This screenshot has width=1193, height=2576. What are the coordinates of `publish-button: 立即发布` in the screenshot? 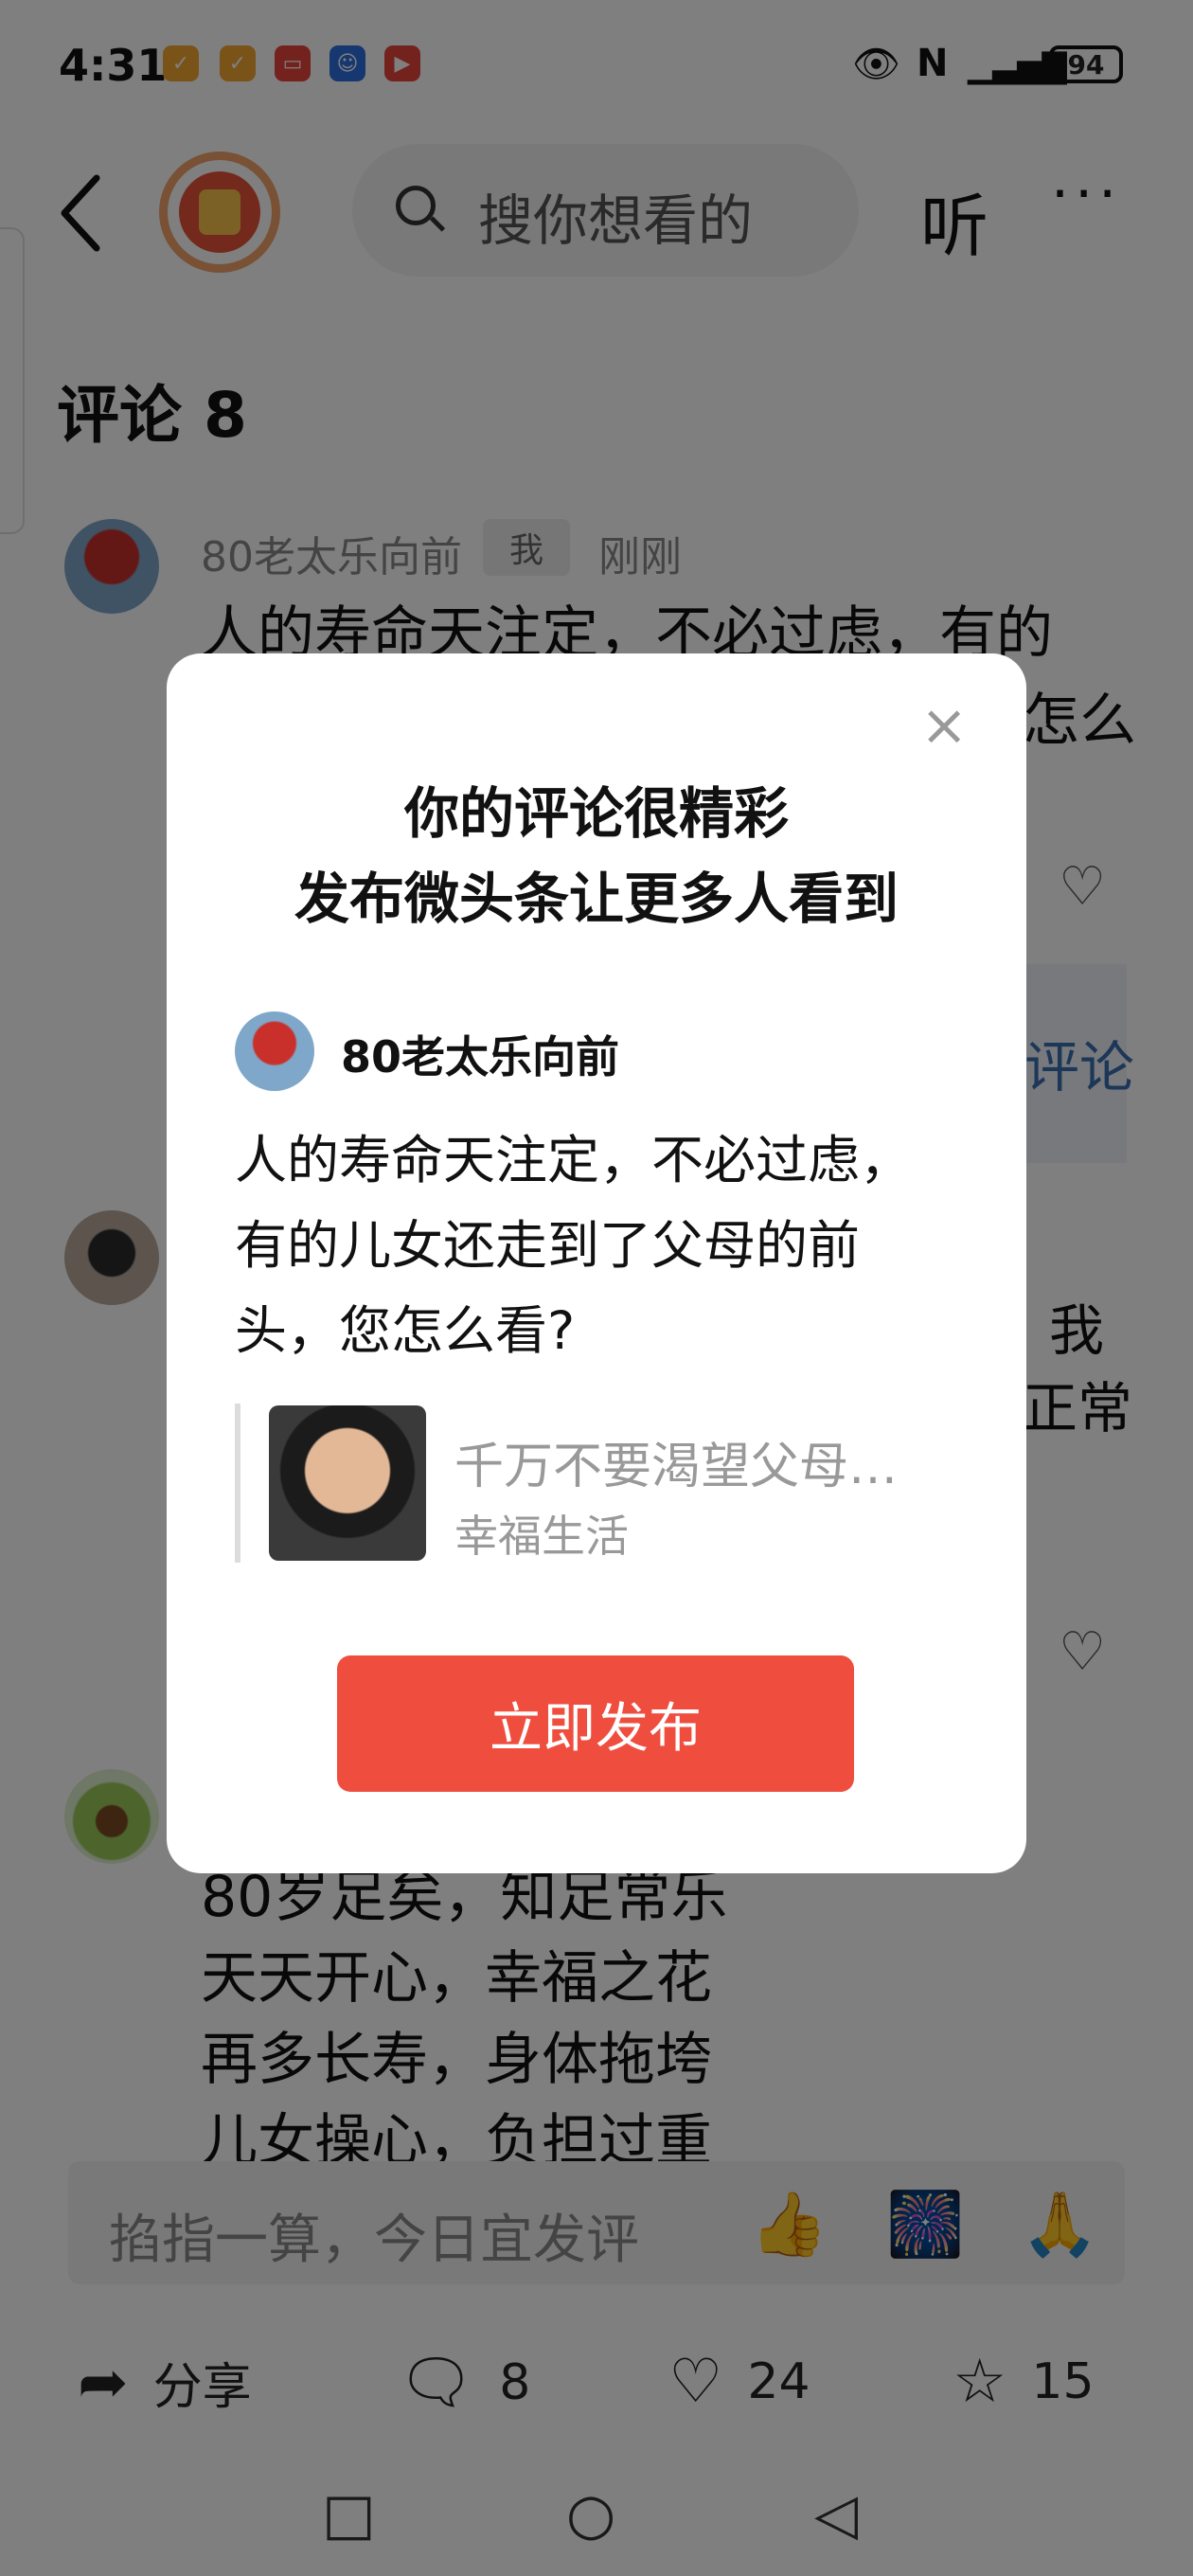 It's located at (595, 1723).